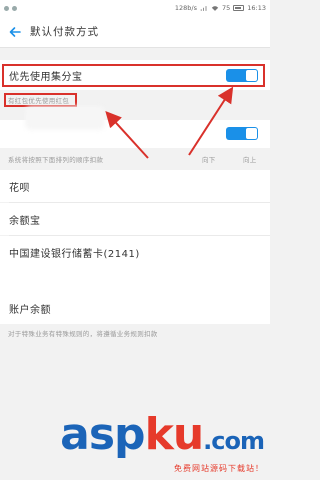 This screenshot has width=320, height=480. Describe the element at coordinates (30, 310) in the screenshot. I see `payment-method-label: 账户余额` at that location.